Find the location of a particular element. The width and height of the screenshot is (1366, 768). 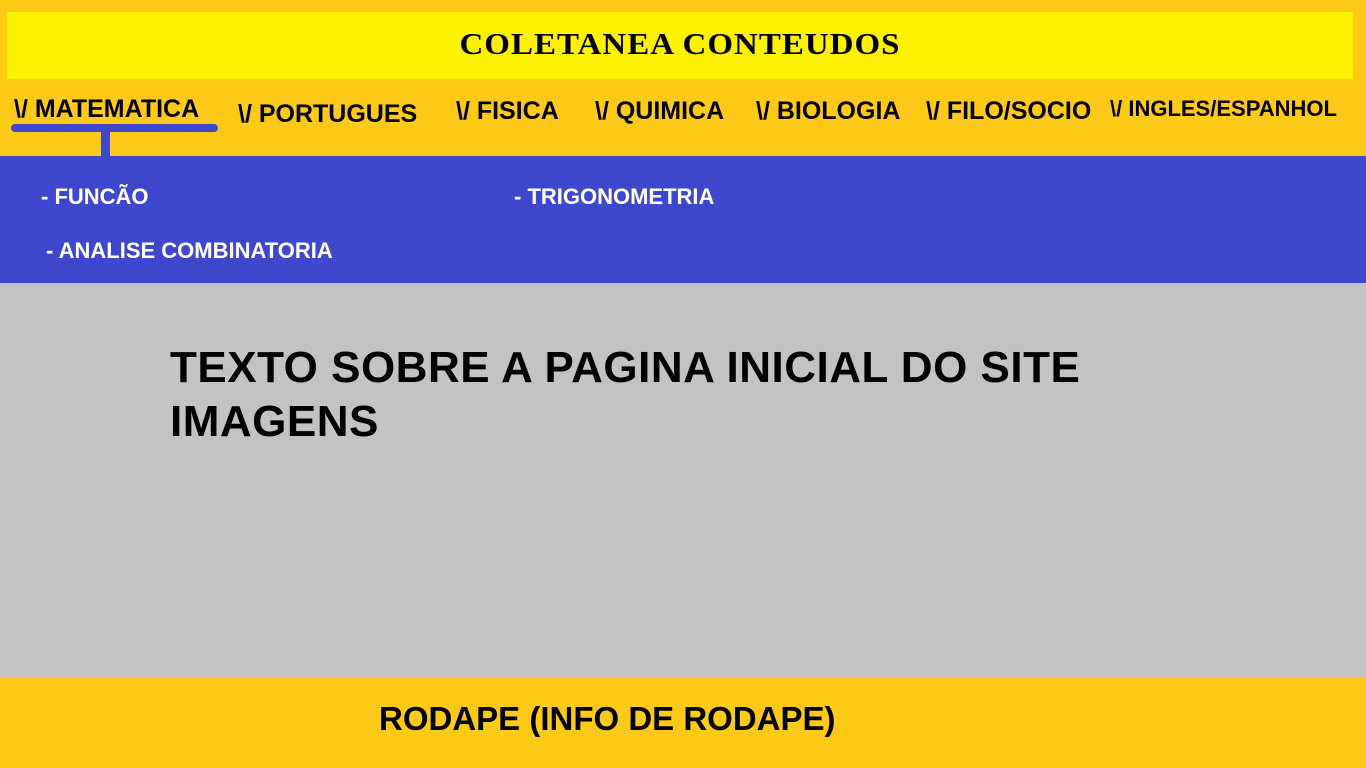

footer-text: RODAPE (INFO DE RODAPE) is located at coordinates (607, 718).